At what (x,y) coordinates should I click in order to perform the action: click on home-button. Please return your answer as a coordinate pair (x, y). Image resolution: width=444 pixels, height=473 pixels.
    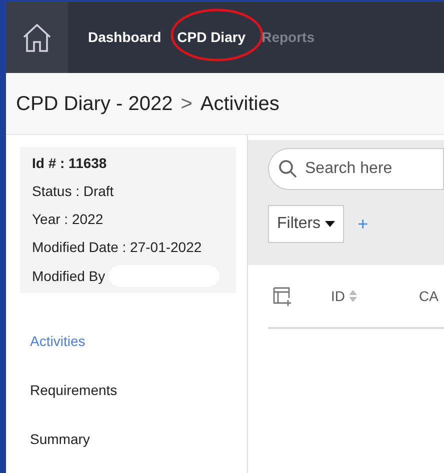
    Looking at the image, I should click on (37, 37).